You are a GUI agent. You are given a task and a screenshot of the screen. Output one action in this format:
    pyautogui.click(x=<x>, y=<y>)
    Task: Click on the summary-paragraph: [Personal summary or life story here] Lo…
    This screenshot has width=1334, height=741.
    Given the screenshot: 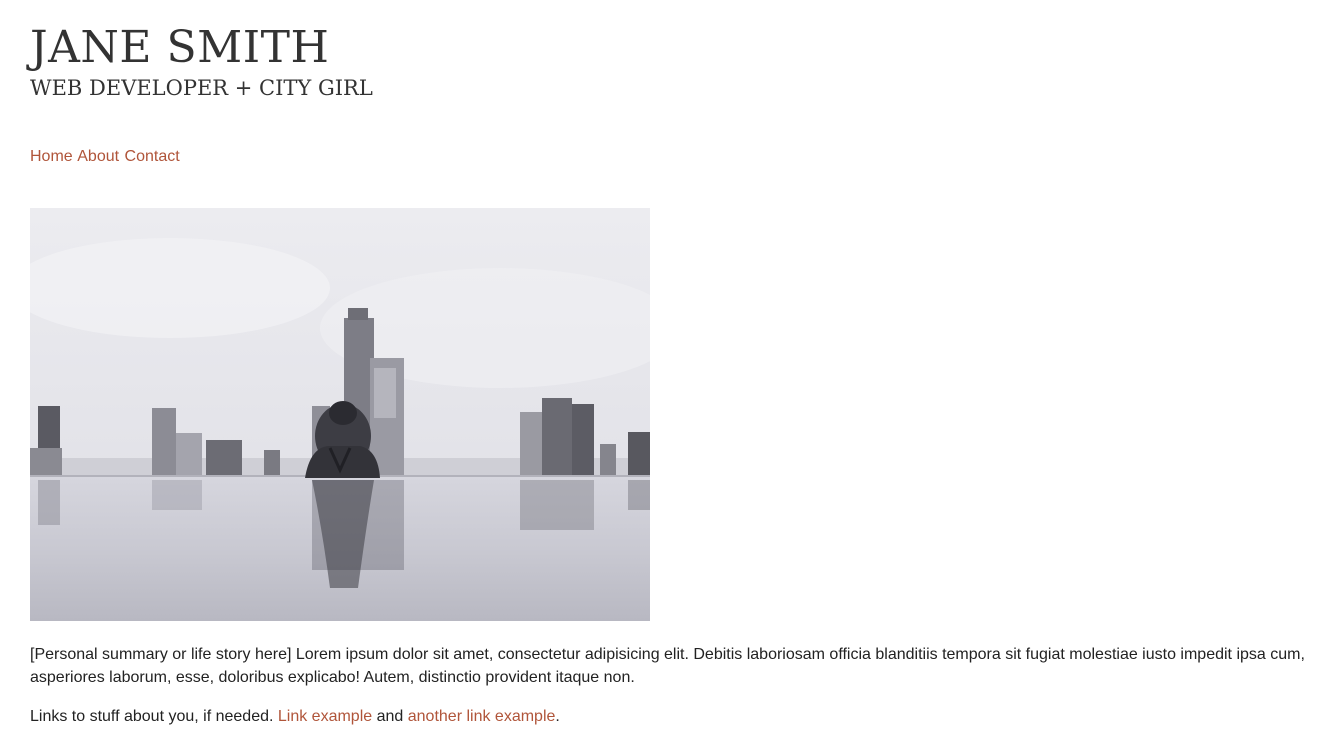 What is the action you would take?
    pyautogui.click(x=667, y=666)
    